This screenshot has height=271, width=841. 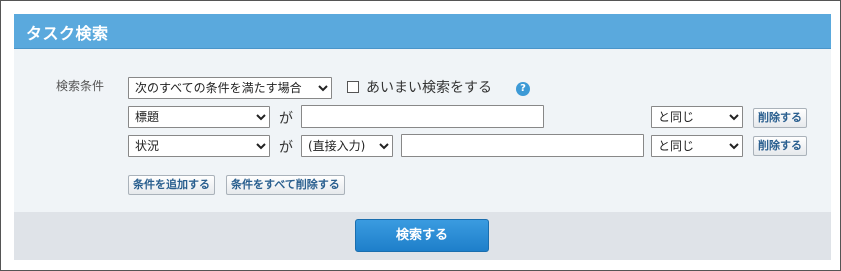 What do you see at coordinates (67, 33) in the screenshot?
I see `page-title: タスク検索` at bounding box center [67, 33].